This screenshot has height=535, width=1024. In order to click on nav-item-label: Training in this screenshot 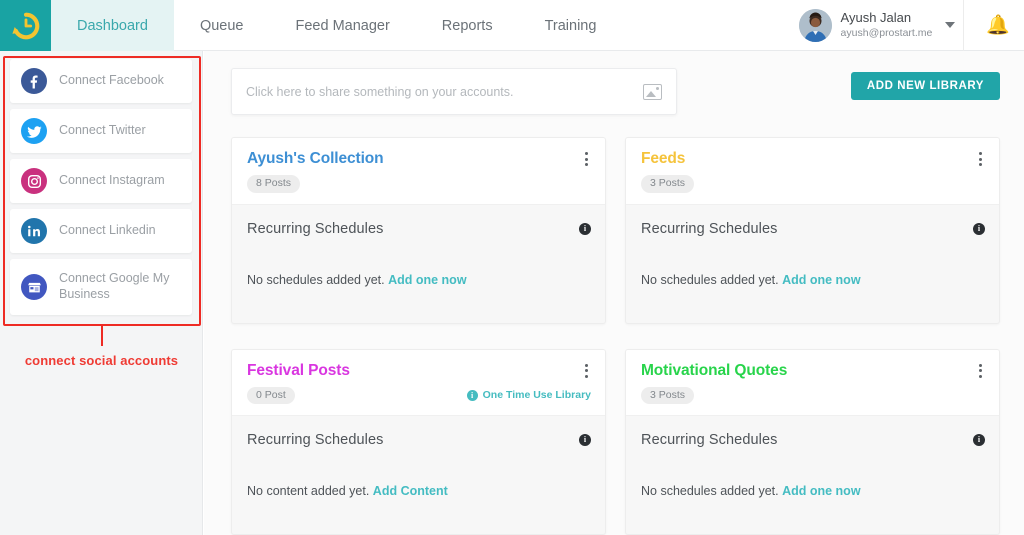, I will do `click(570, 25)`.